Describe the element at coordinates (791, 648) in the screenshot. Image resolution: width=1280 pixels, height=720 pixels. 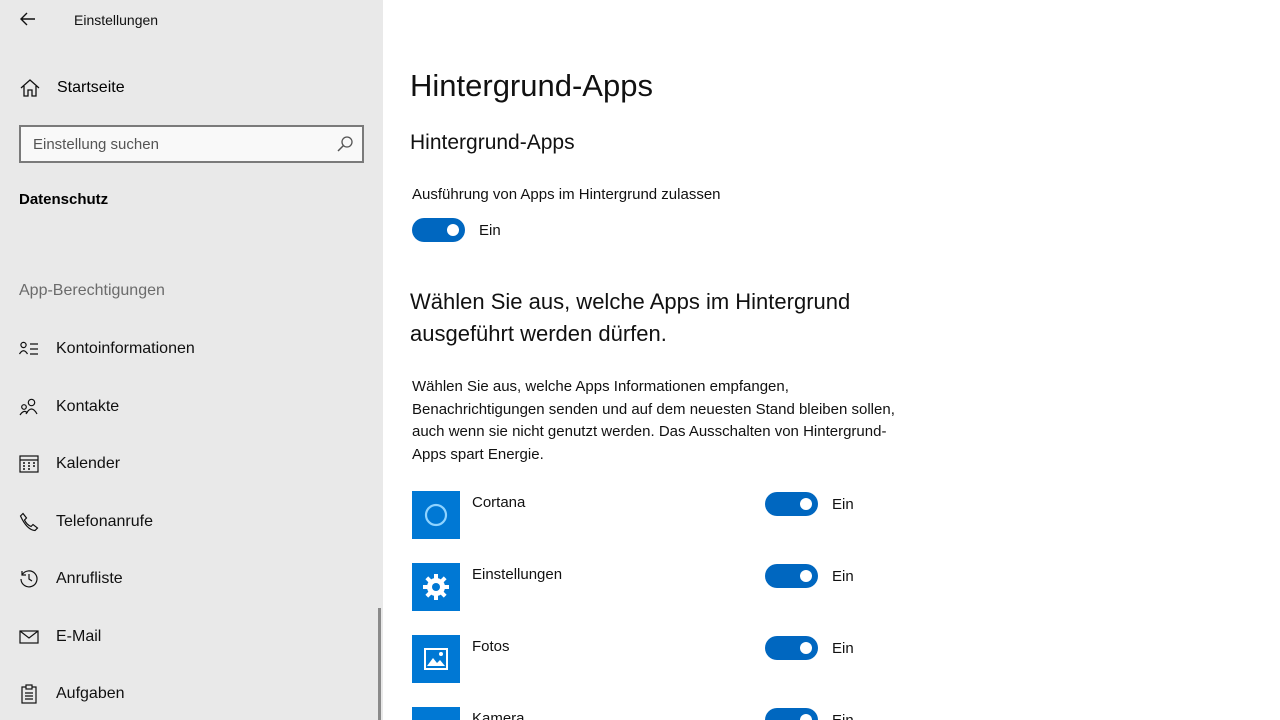
I see `fotos-toggle` at that location.